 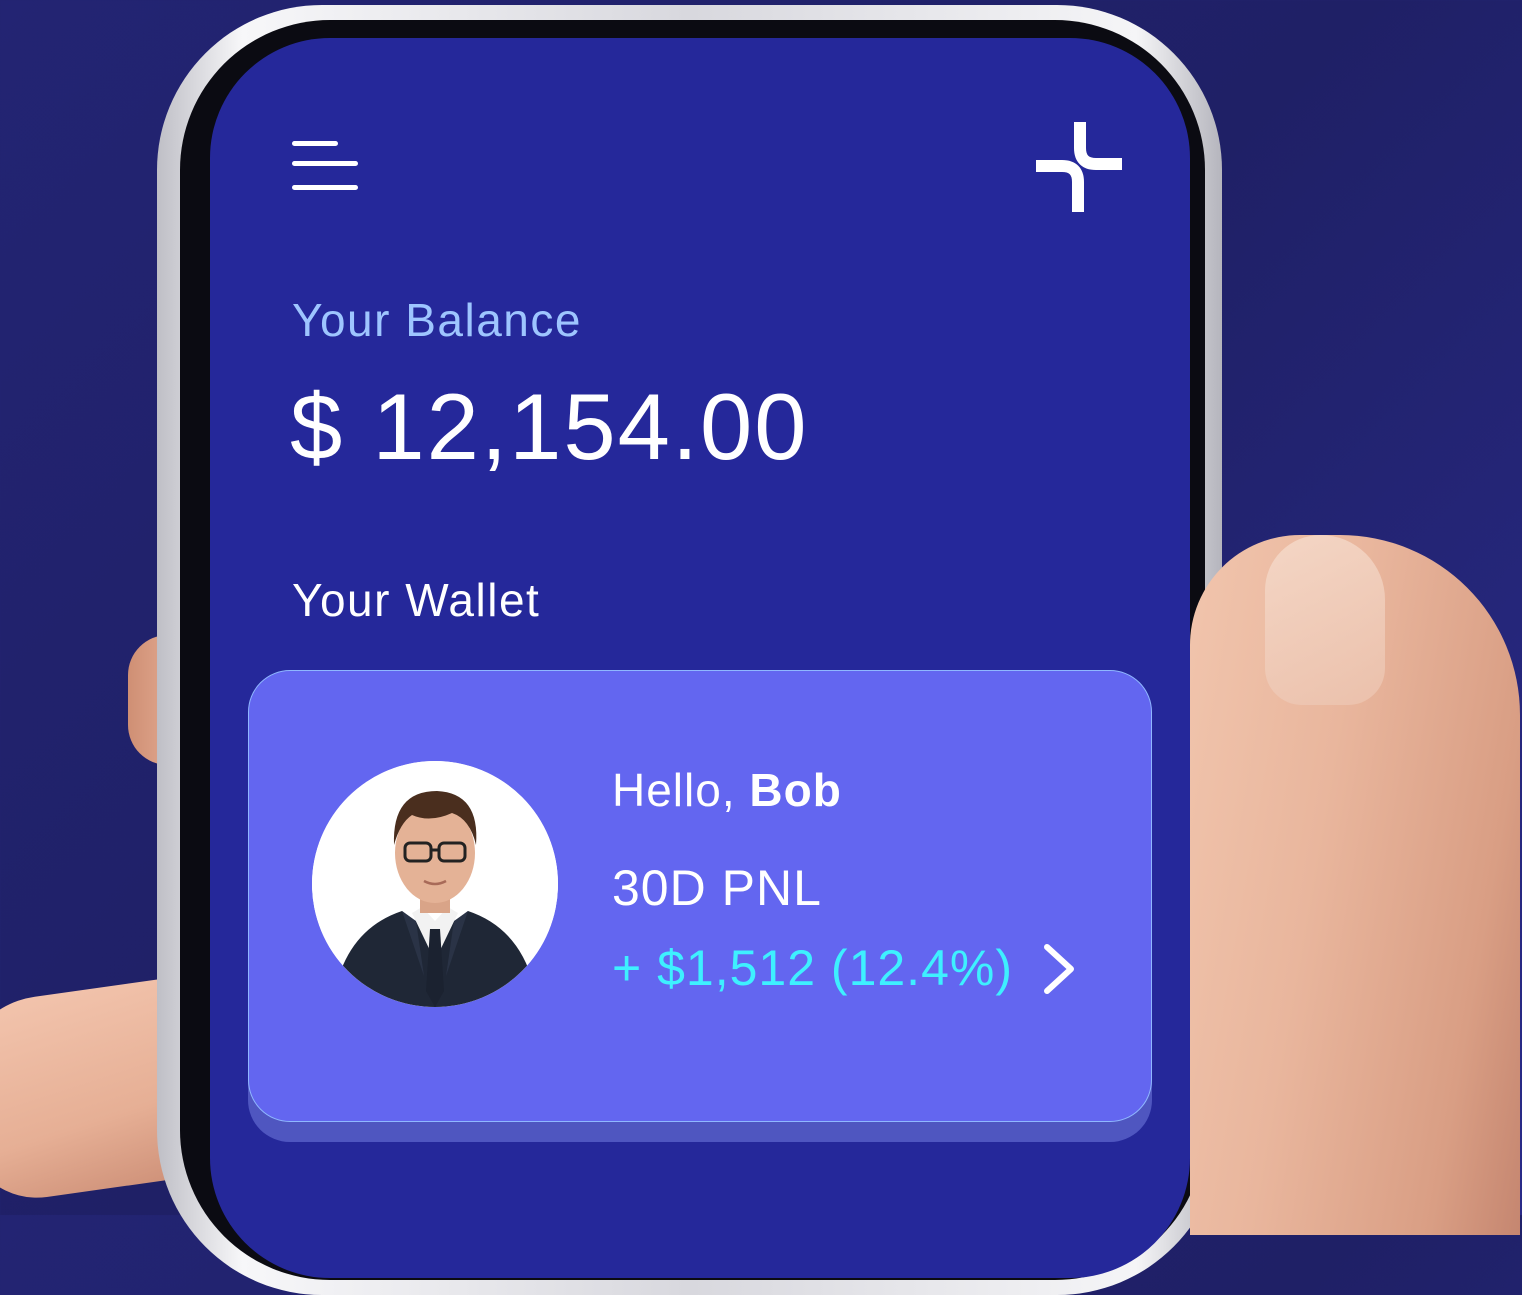 What do you see at coordinates (717, 888) in the screenshot?
I see `pnl-label: 30D PNL` at bounding box center [717, 888].